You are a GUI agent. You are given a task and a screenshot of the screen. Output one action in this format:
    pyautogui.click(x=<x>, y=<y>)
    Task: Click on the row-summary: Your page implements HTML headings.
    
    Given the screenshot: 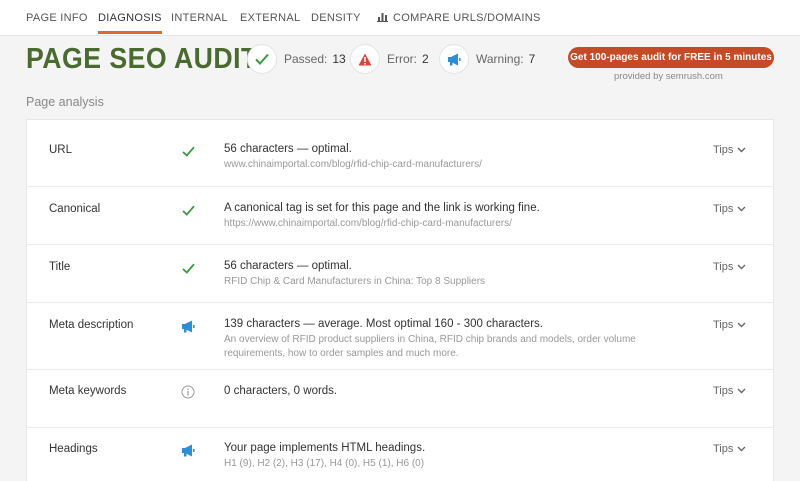 What is the action you would take?
    pyautogui.click(x=325, y=448)
    